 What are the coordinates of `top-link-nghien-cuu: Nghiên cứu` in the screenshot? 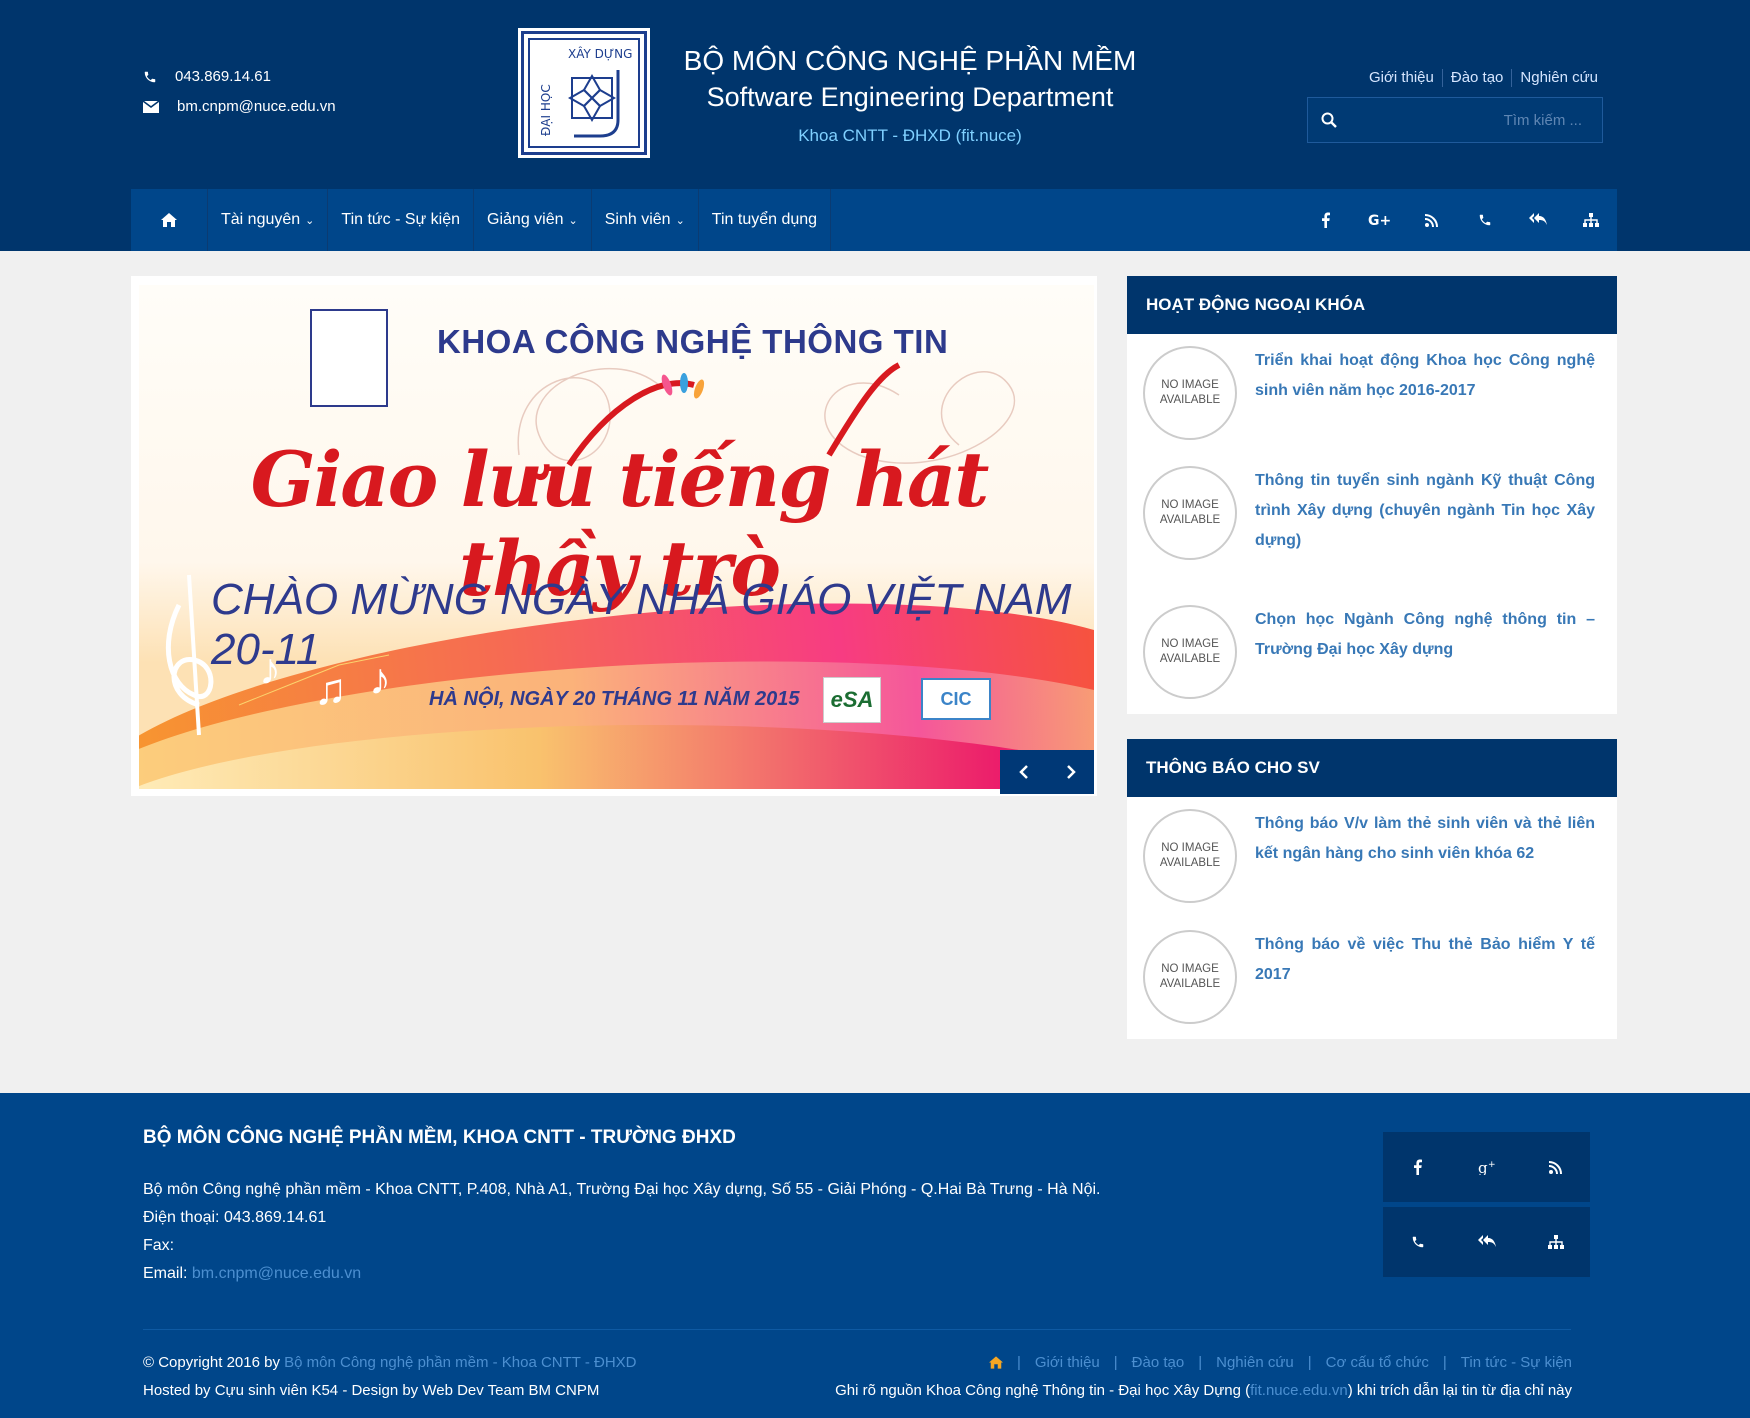 It's located at (1559, 78).